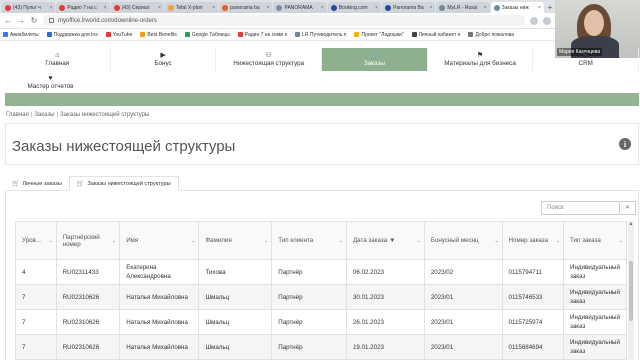 The width and height of the screenshot is (640, 360). I want to click on tab-label: Заказы нижестоящей структуры, so click(129, 183).